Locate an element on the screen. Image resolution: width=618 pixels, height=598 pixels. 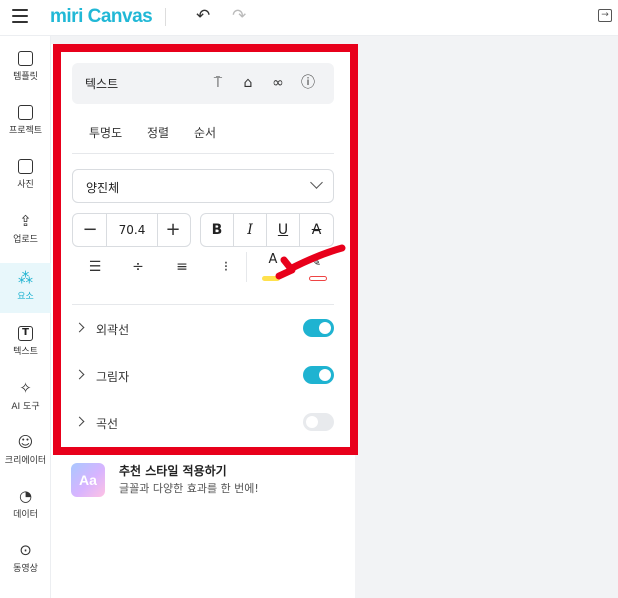
recommend-description: 글꼴과 다양한 효과를 한 번에! is located at coordinates (189, 488).